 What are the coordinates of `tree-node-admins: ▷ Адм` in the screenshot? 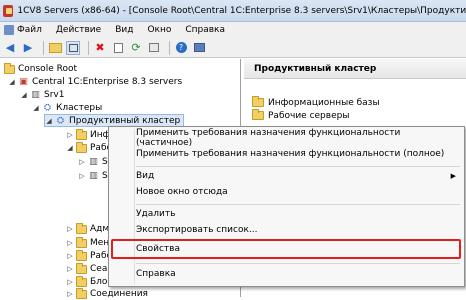 It's located at (87, 228).